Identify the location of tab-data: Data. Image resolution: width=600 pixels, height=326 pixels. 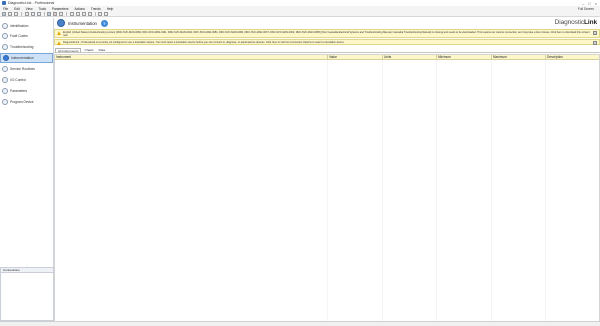
(102, 50).